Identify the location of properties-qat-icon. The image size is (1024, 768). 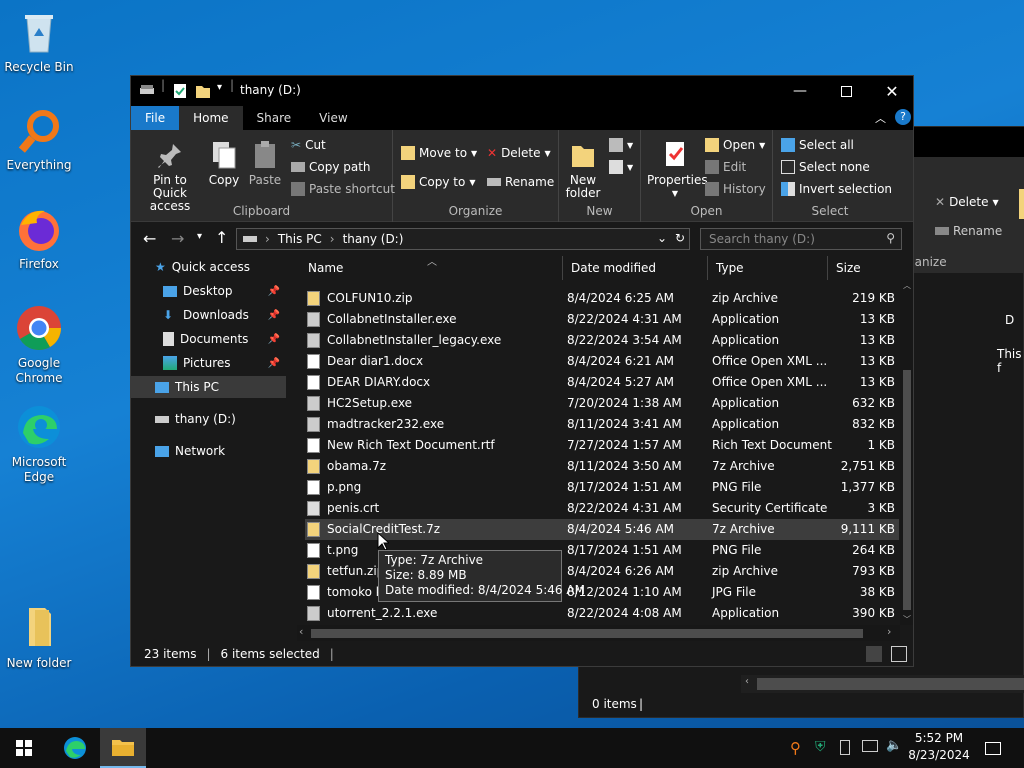
(180, 92).